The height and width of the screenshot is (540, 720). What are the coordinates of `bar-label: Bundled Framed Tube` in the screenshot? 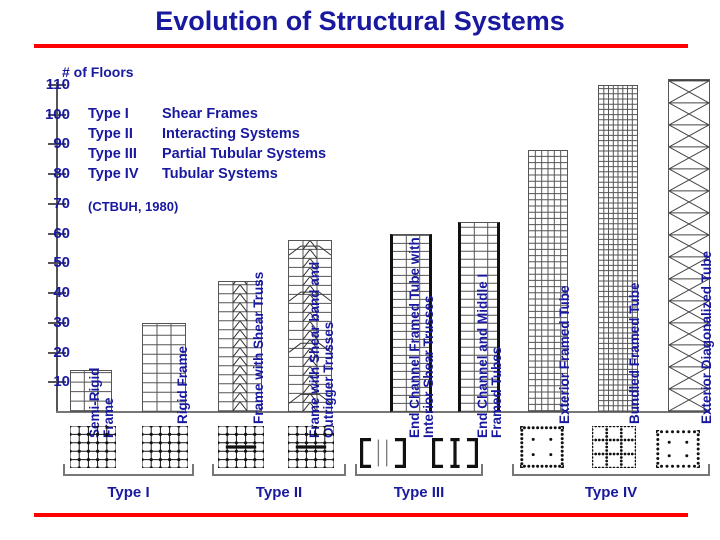 It's located at (634, 353).